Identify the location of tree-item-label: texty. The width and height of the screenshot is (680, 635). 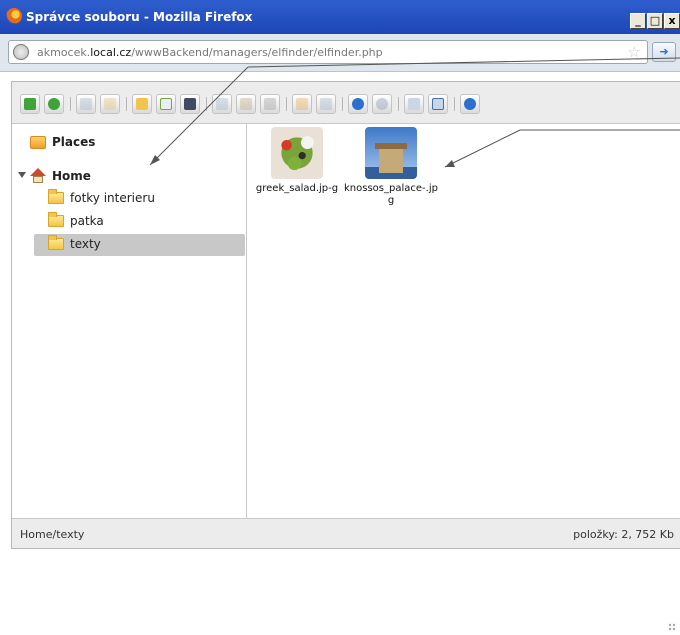
(85, 244).